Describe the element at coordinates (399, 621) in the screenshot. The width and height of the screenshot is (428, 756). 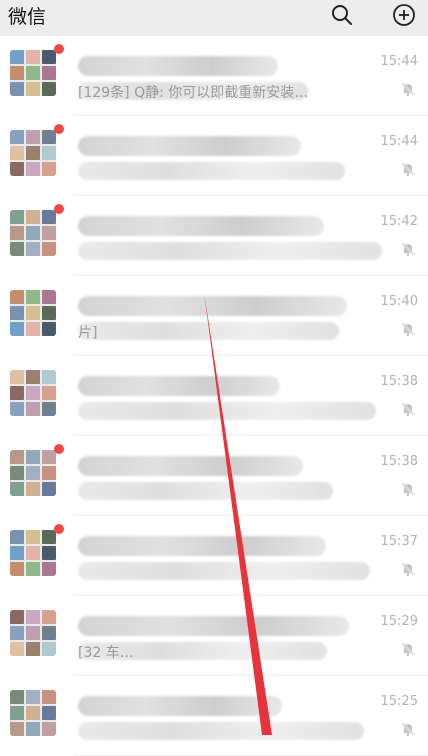
I see `chat-time: 15:29` at that location.